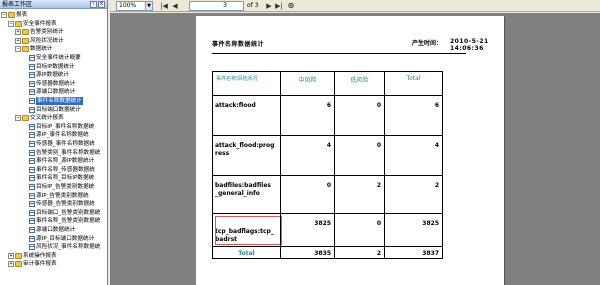 The width and height of the screenshot is (600, 285). Describe the element at coordinates (279, 6) in the screenshot. I see `last-page-button: ▶|` at that location.